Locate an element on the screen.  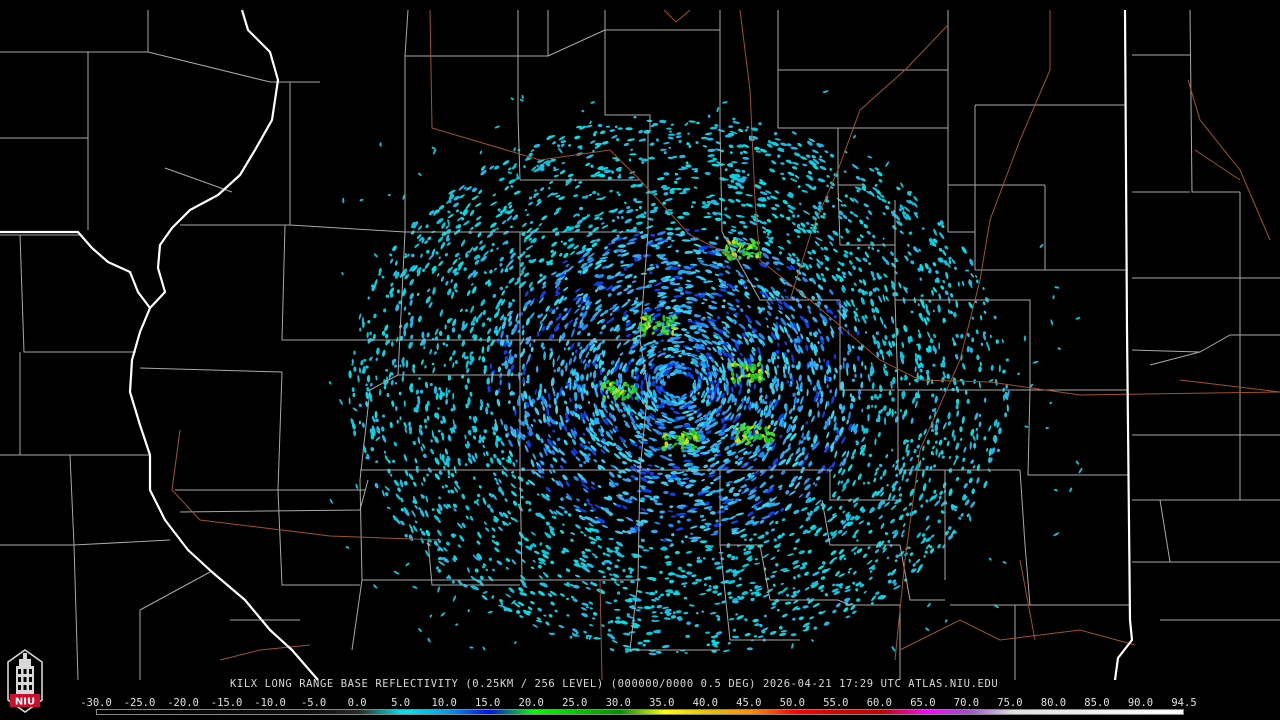
colorbar-label: 50.0 is located at coordinates (792, 703).